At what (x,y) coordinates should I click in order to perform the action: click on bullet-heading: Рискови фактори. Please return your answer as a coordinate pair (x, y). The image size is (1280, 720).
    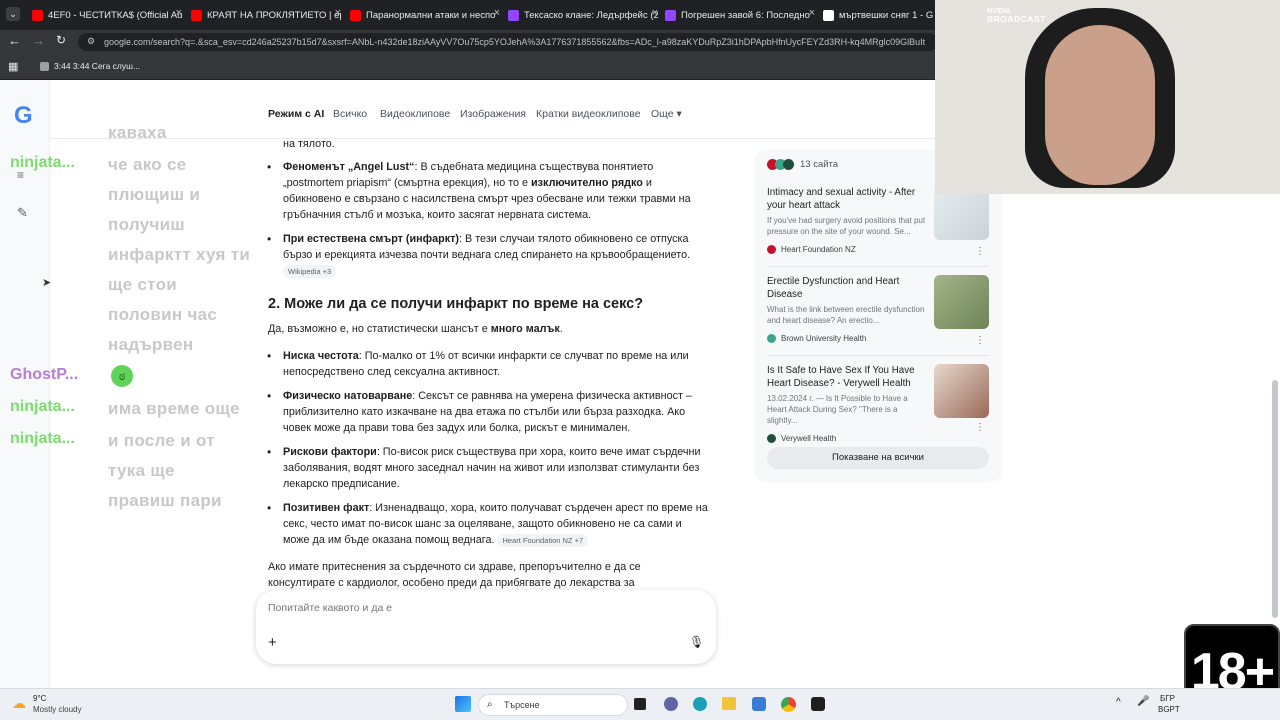
    Looking at the image, I should click on (330, 452).